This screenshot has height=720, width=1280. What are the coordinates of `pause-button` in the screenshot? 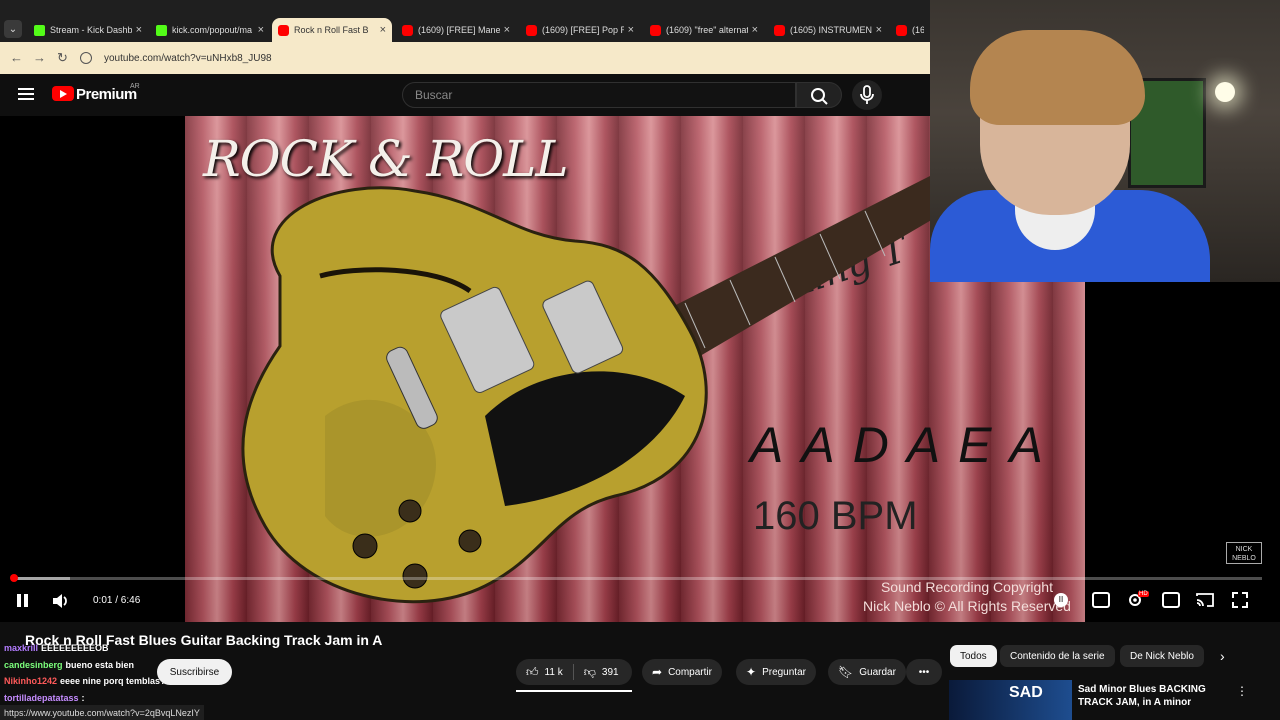 It's located at (23, 601).